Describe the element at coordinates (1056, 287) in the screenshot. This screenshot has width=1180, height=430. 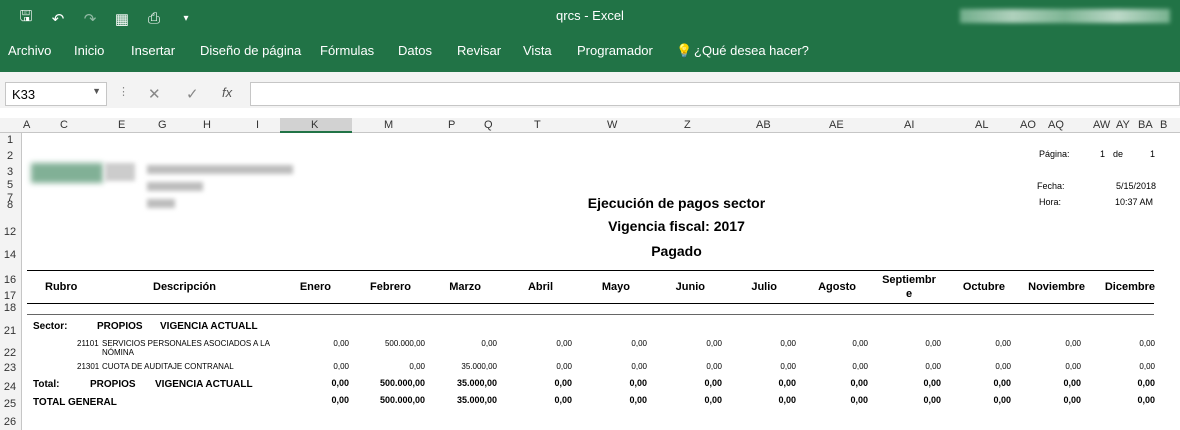
I see `col-noviembre: Noviembre` at that location.